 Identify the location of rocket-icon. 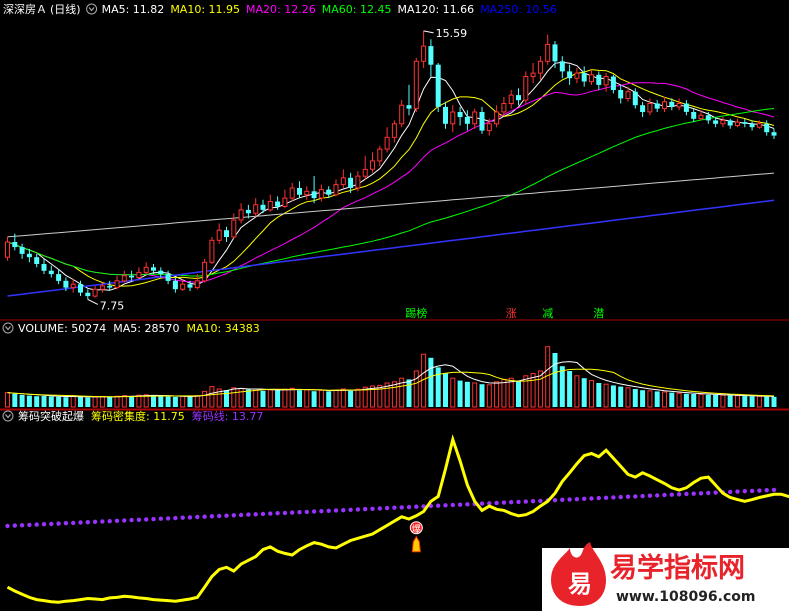
(416, 544).